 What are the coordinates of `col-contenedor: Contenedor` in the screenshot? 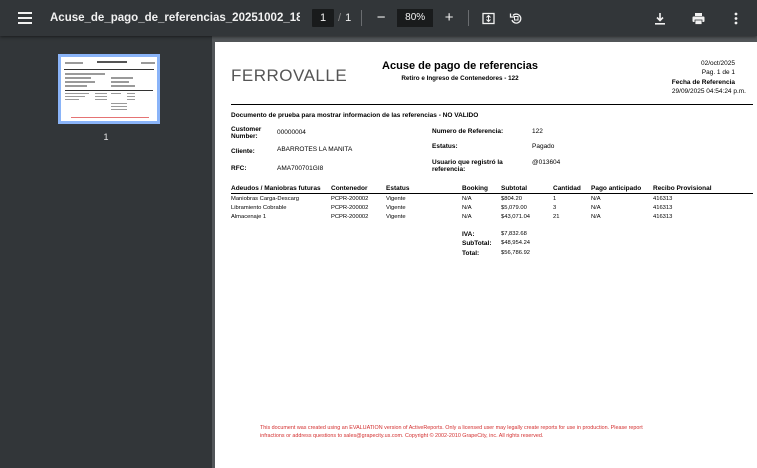 It's located at (349, 188).